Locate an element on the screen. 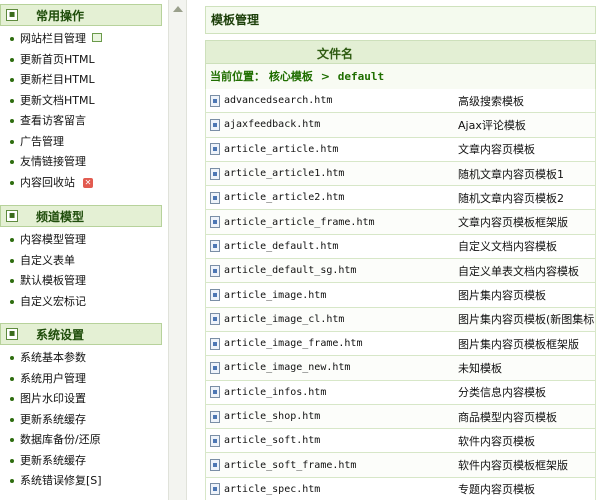  file-description: 文章内容页模板框架版 is located at coordinates (513, 223).